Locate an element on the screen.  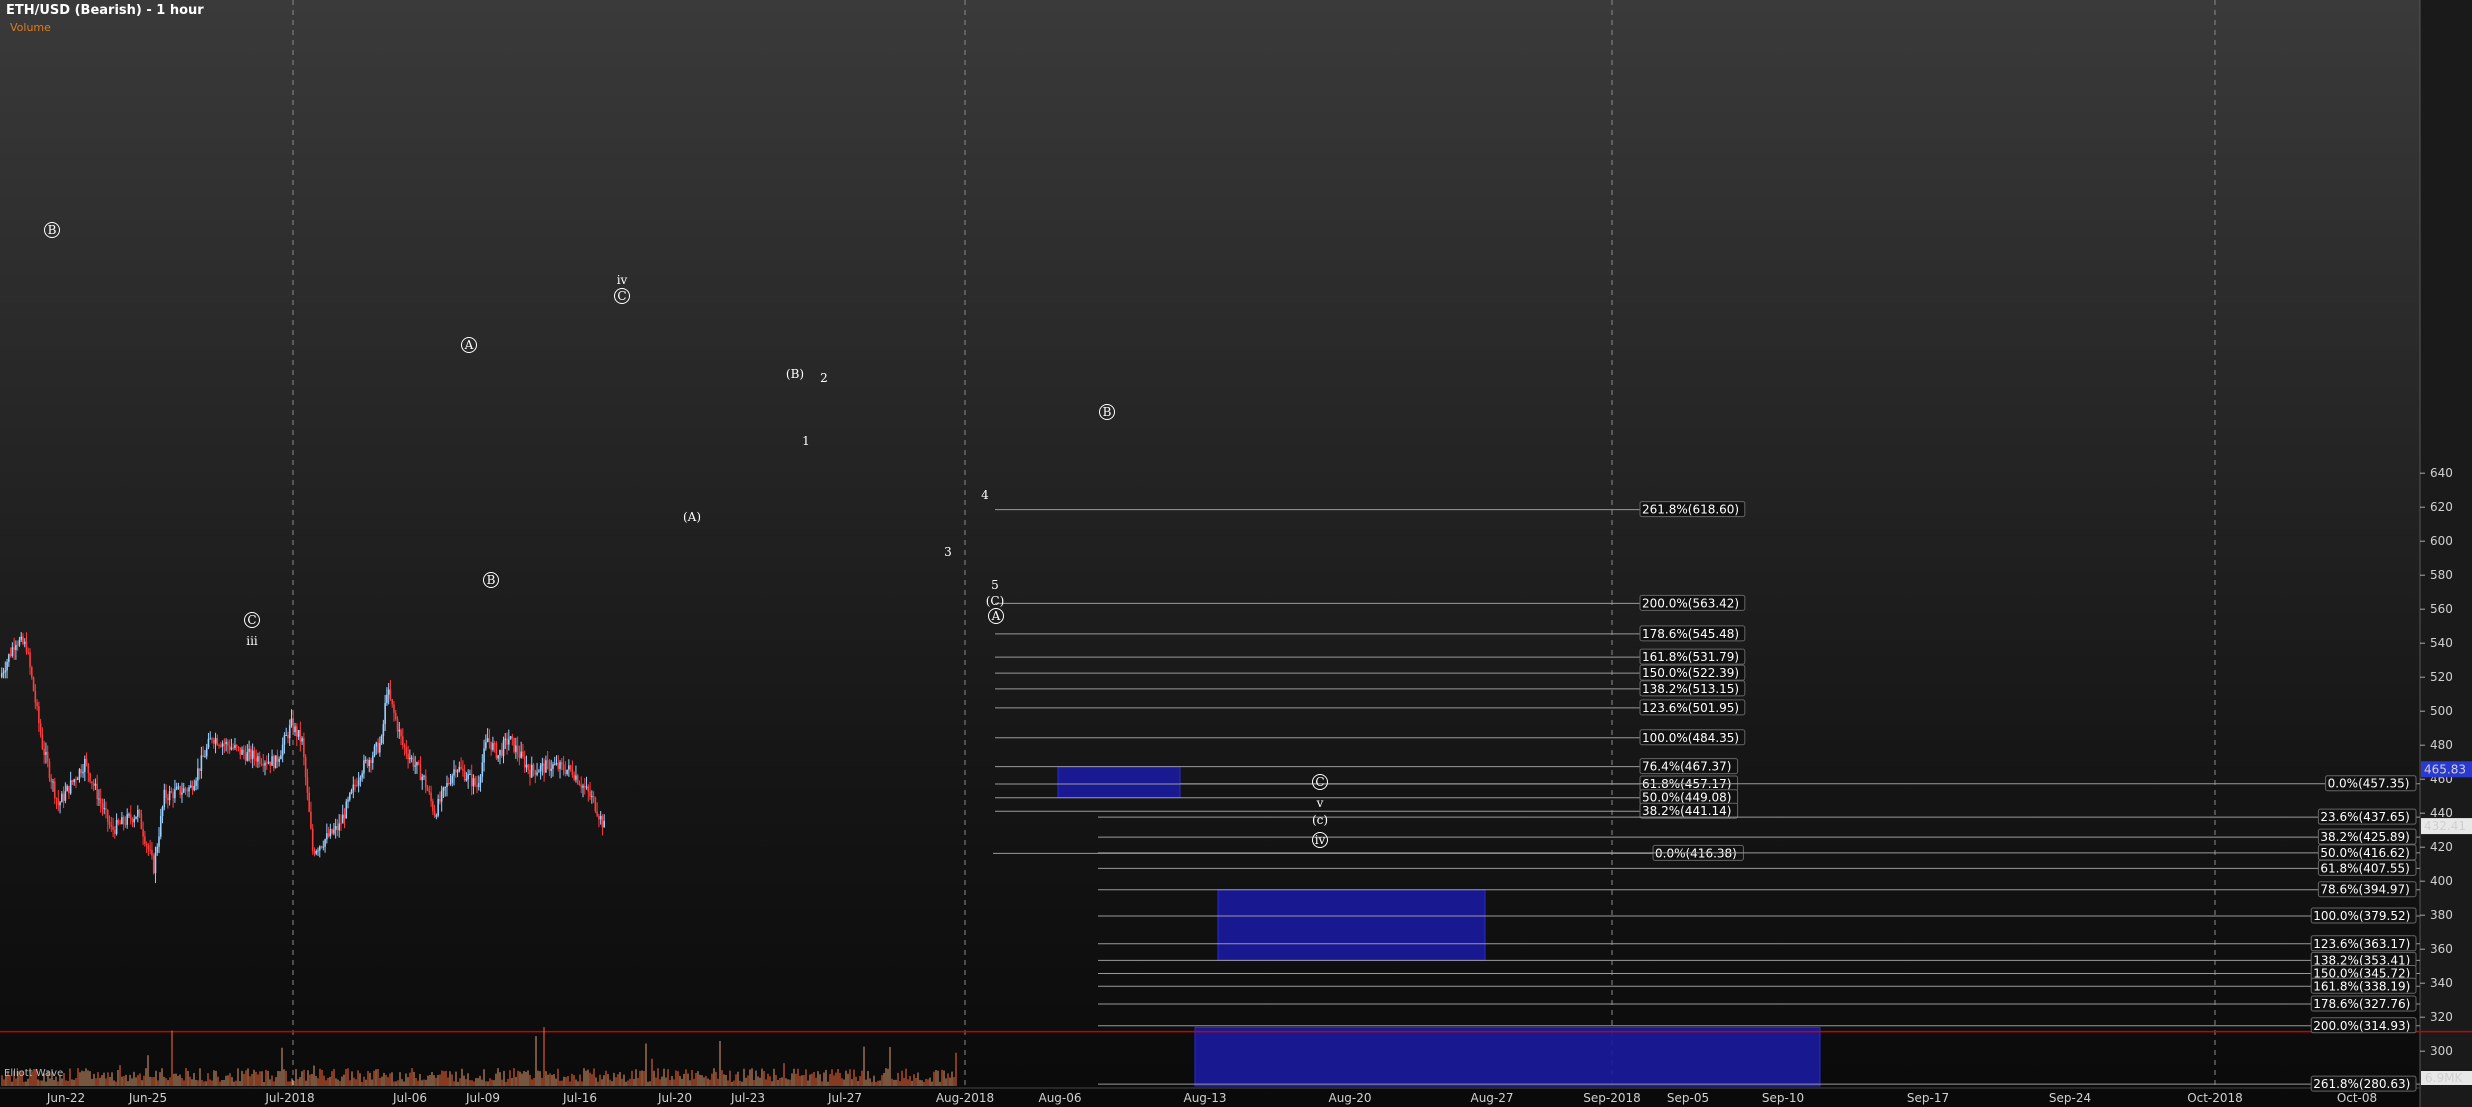
y-tick-label: 620 is located at coordinates (2441, 507).